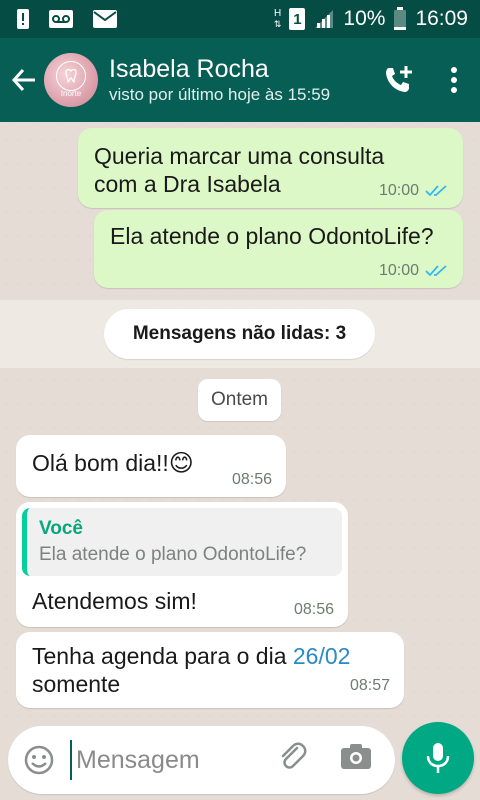 This screenshot has height=800, width=480. What do you see at coordinates (277, 19) in the screenshot?
I see `network-type-icon: H ⇅` at bounding box center [277, 19].